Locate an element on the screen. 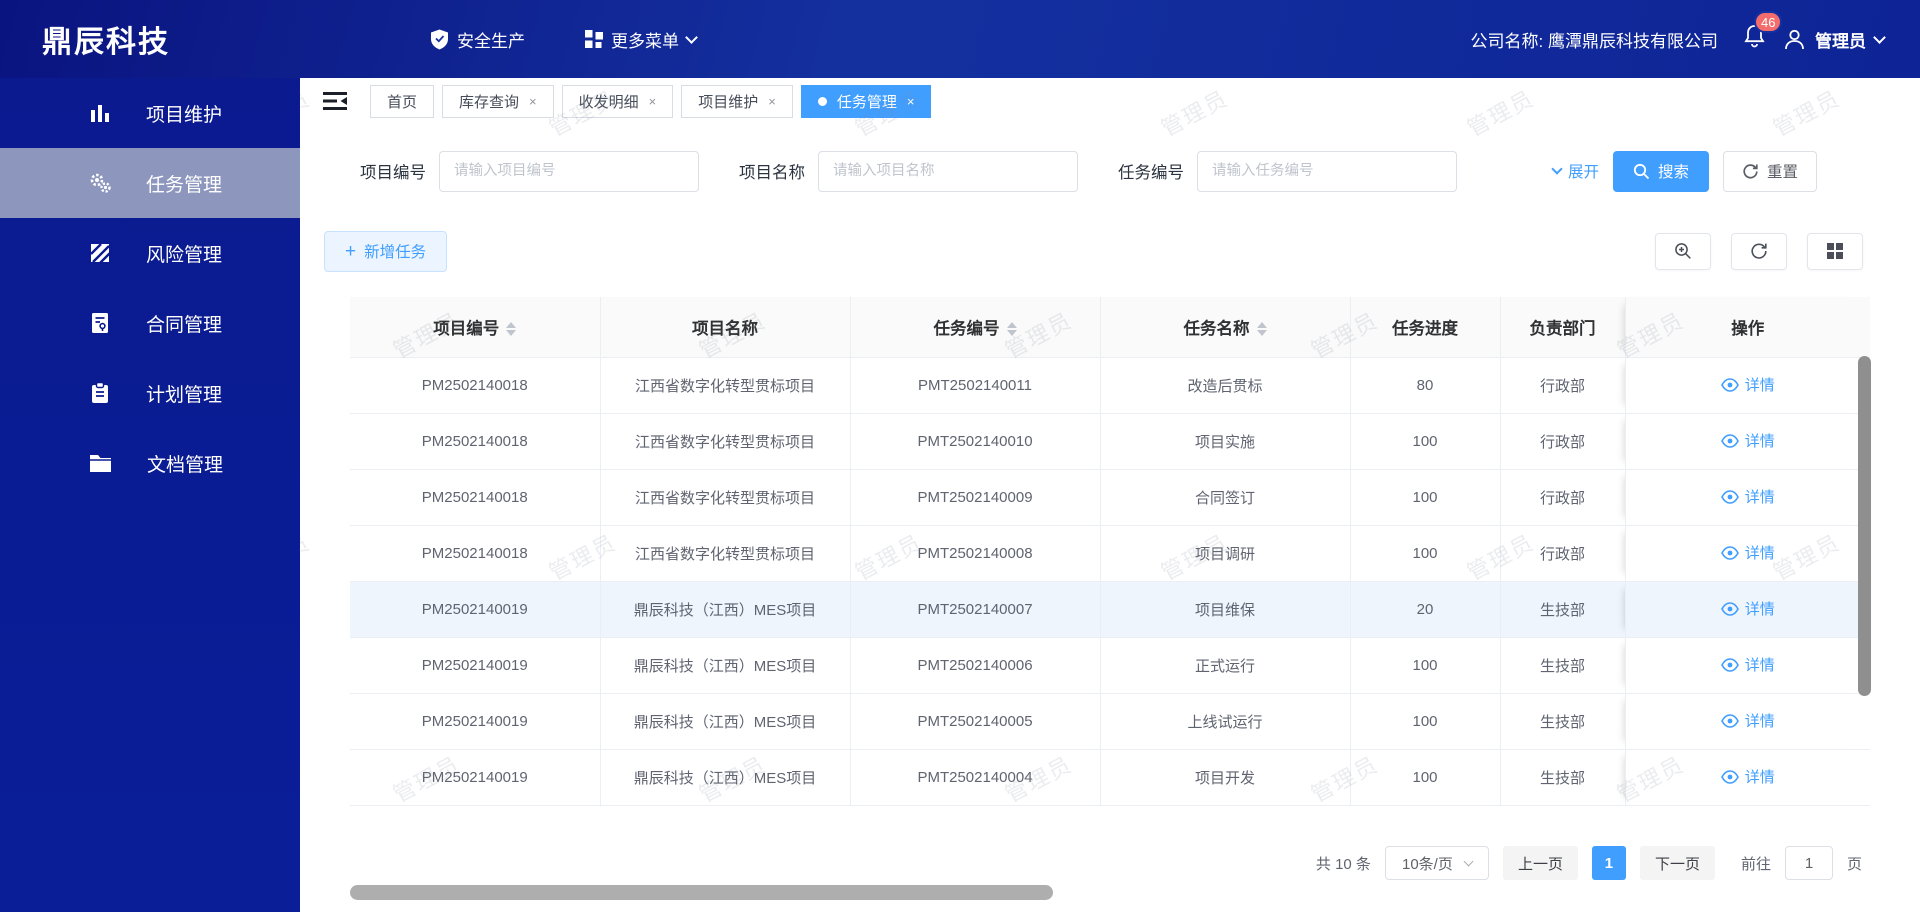 This screenshot has height=912, width=1920. col-project-name: 项目名称 is located at coordinates (725, 327).